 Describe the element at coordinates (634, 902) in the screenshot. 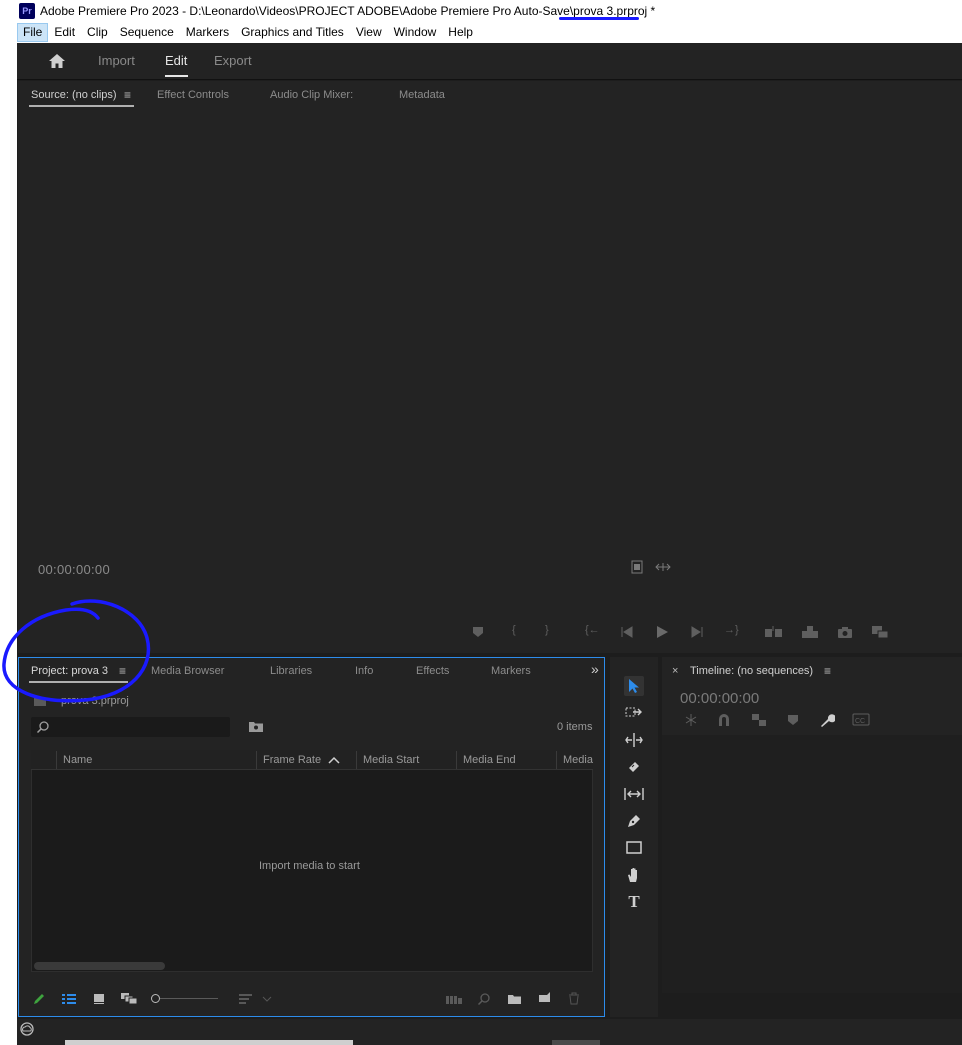

I see `type-tool-icon: T` at that location.